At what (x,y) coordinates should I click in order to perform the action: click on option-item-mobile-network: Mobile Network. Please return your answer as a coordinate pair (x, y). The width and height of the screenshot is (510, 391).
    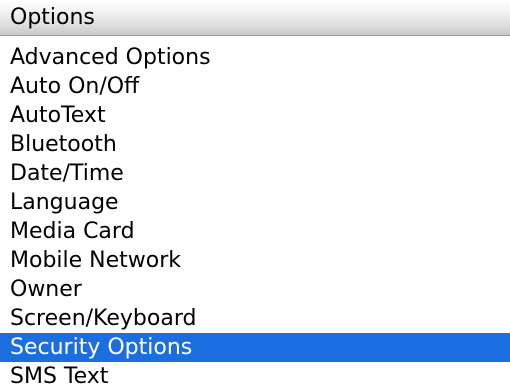
    Looking at the image, I should click on (255, 260).